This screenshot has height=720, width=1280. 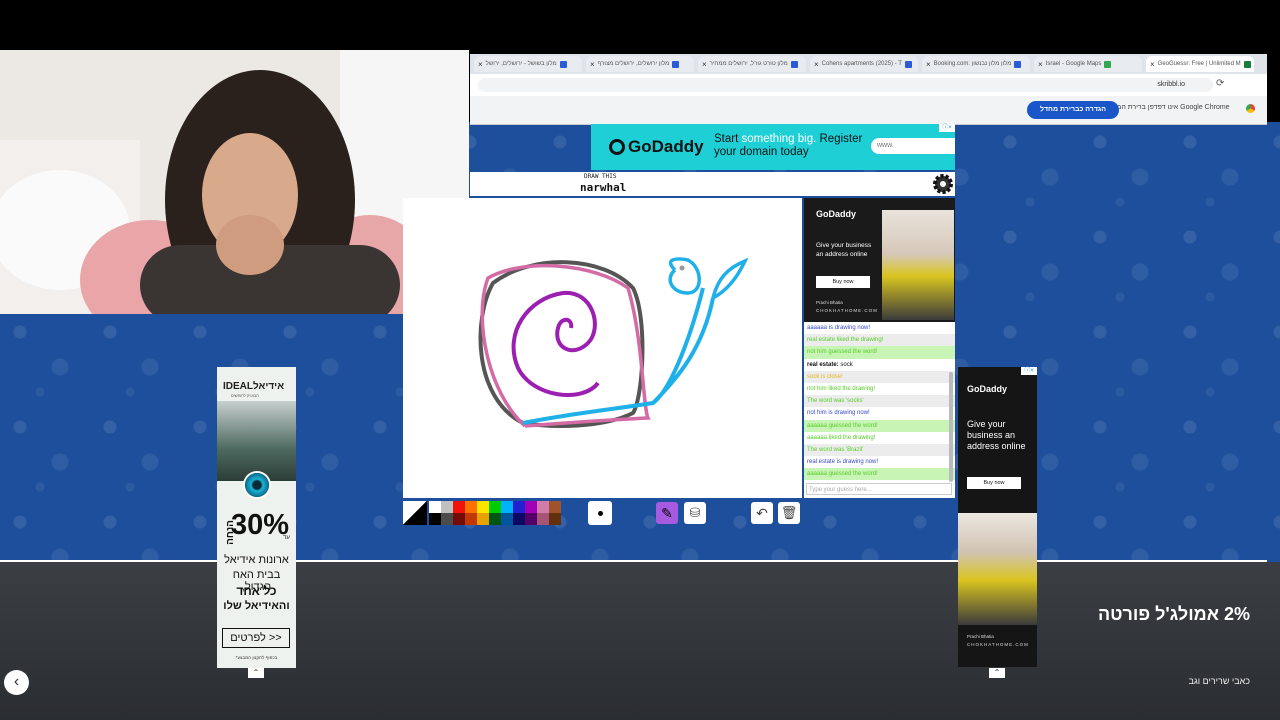 I want to click on chat-message: not him guessed the word!, so click(x=879, y=352).